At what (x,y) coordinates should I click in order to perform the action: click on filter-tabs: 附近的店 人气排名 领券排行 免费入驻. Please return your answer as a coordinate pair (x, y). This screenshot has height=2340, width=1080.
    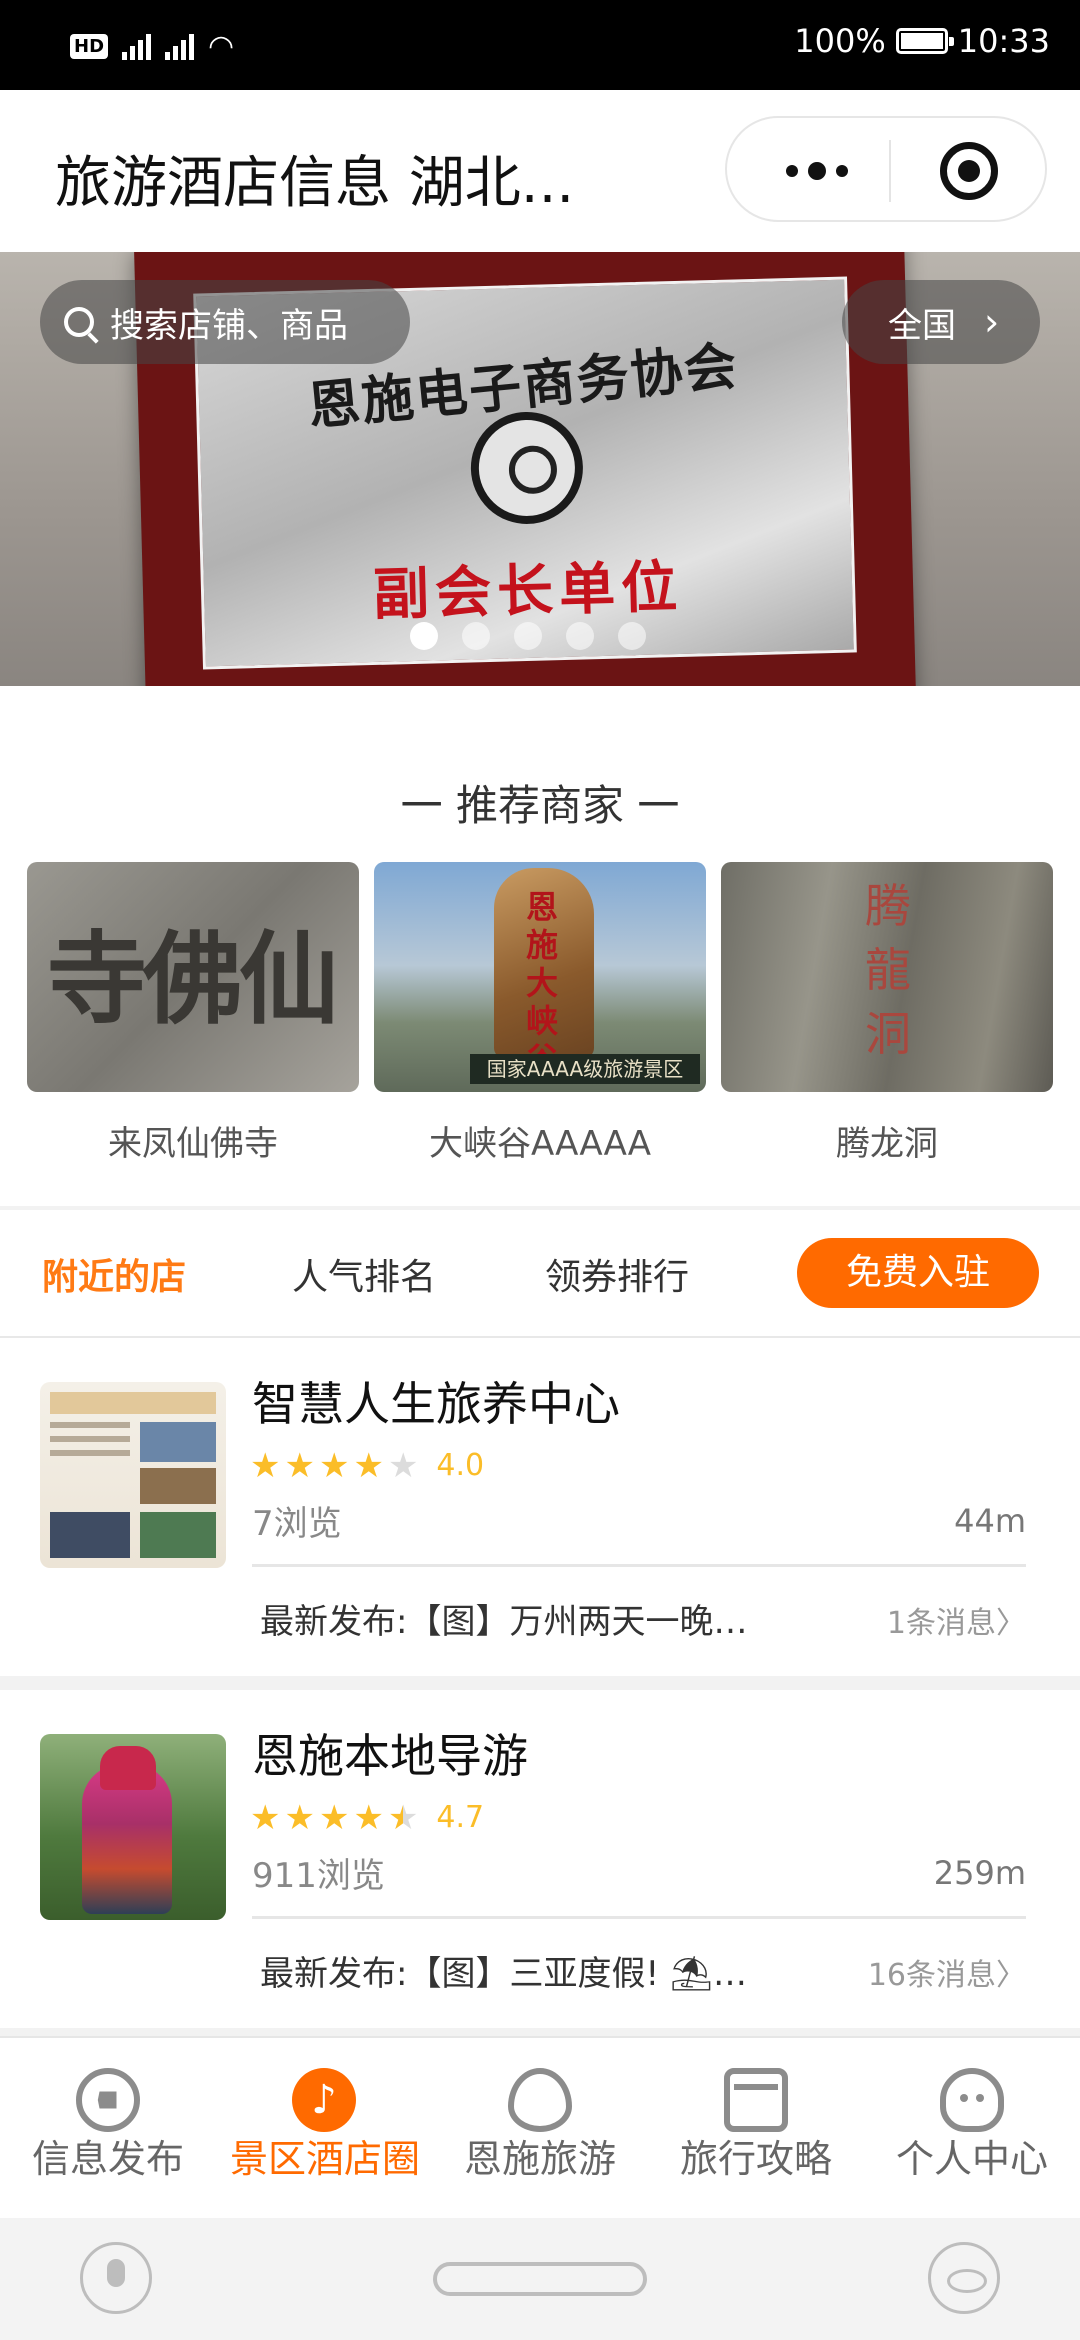
    Looking at the image, I should click on (540, 1274).